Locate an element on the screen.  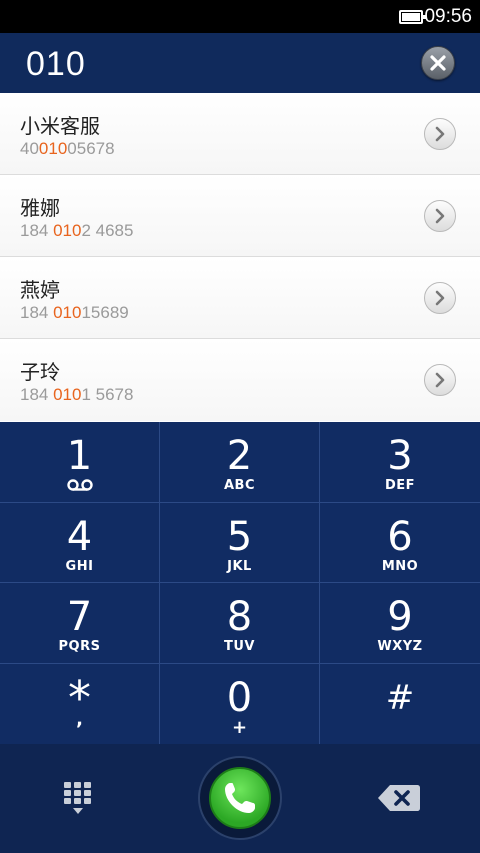
key-7: 7 PQRS is located at coordinates (80, 623).